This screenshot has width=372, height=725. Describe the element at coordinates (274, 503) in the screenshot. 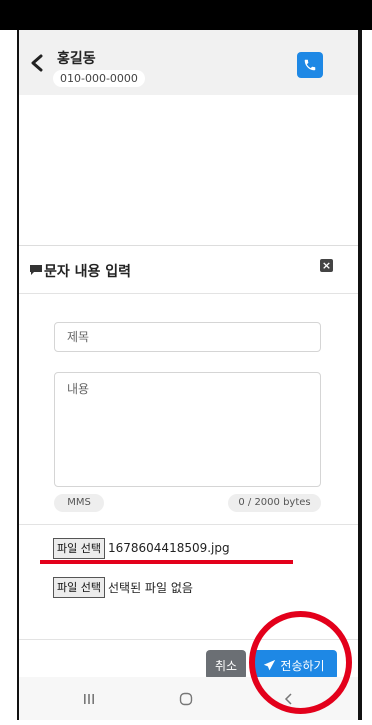

I see `byte-counter: 0 / 2000 bytes` at that location.